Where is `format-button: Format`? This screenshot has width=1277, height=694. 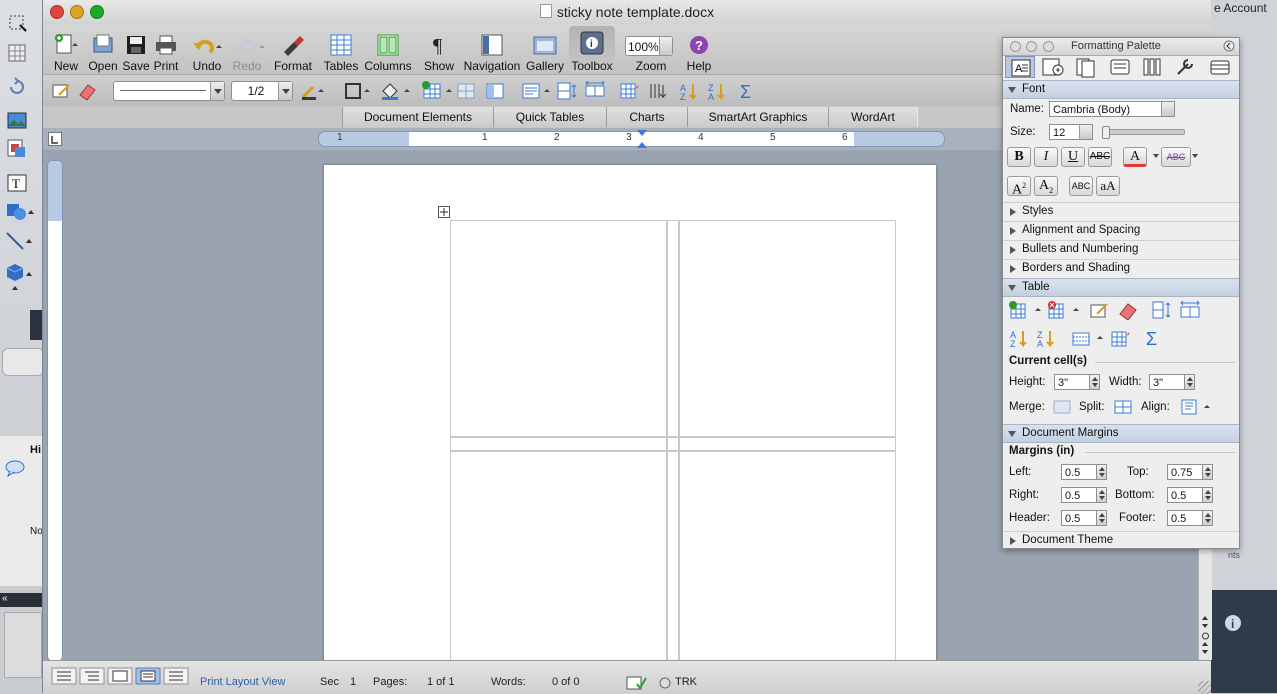 format-button: Format is located at coordinates (293, 50).